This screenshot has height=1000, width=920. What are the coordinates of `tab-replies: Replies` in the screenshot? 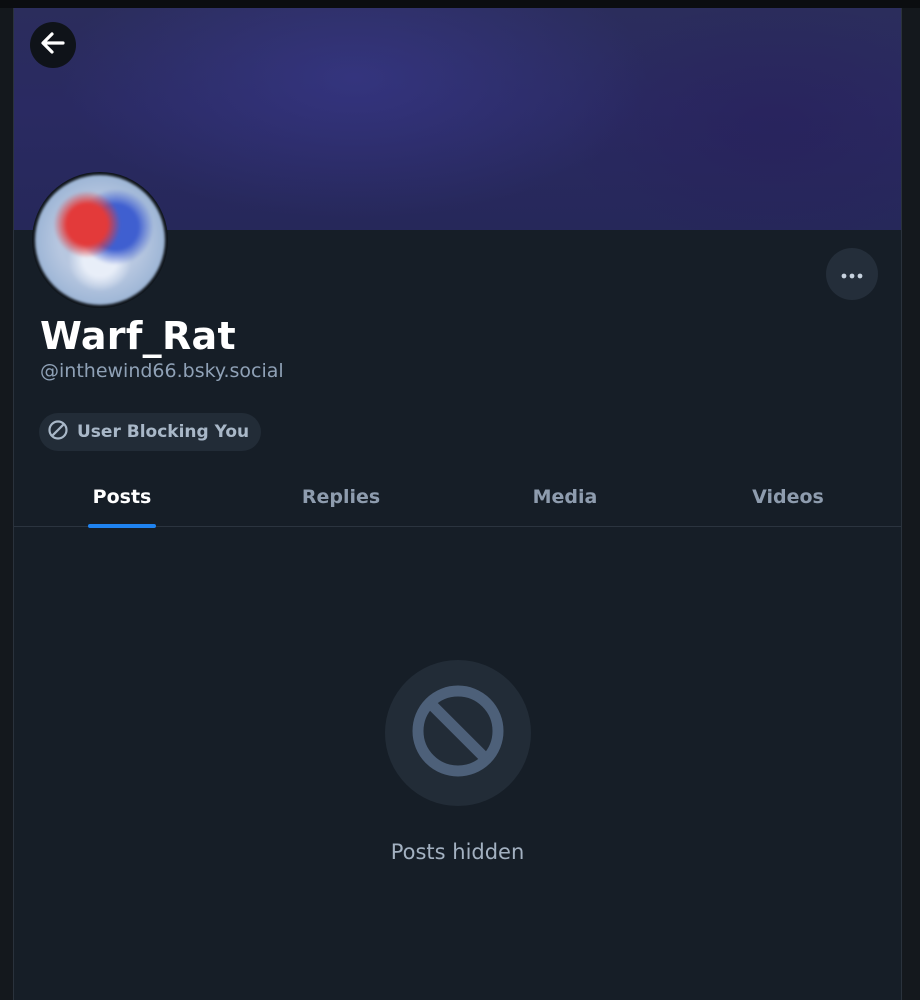 It's located at (341, 496).